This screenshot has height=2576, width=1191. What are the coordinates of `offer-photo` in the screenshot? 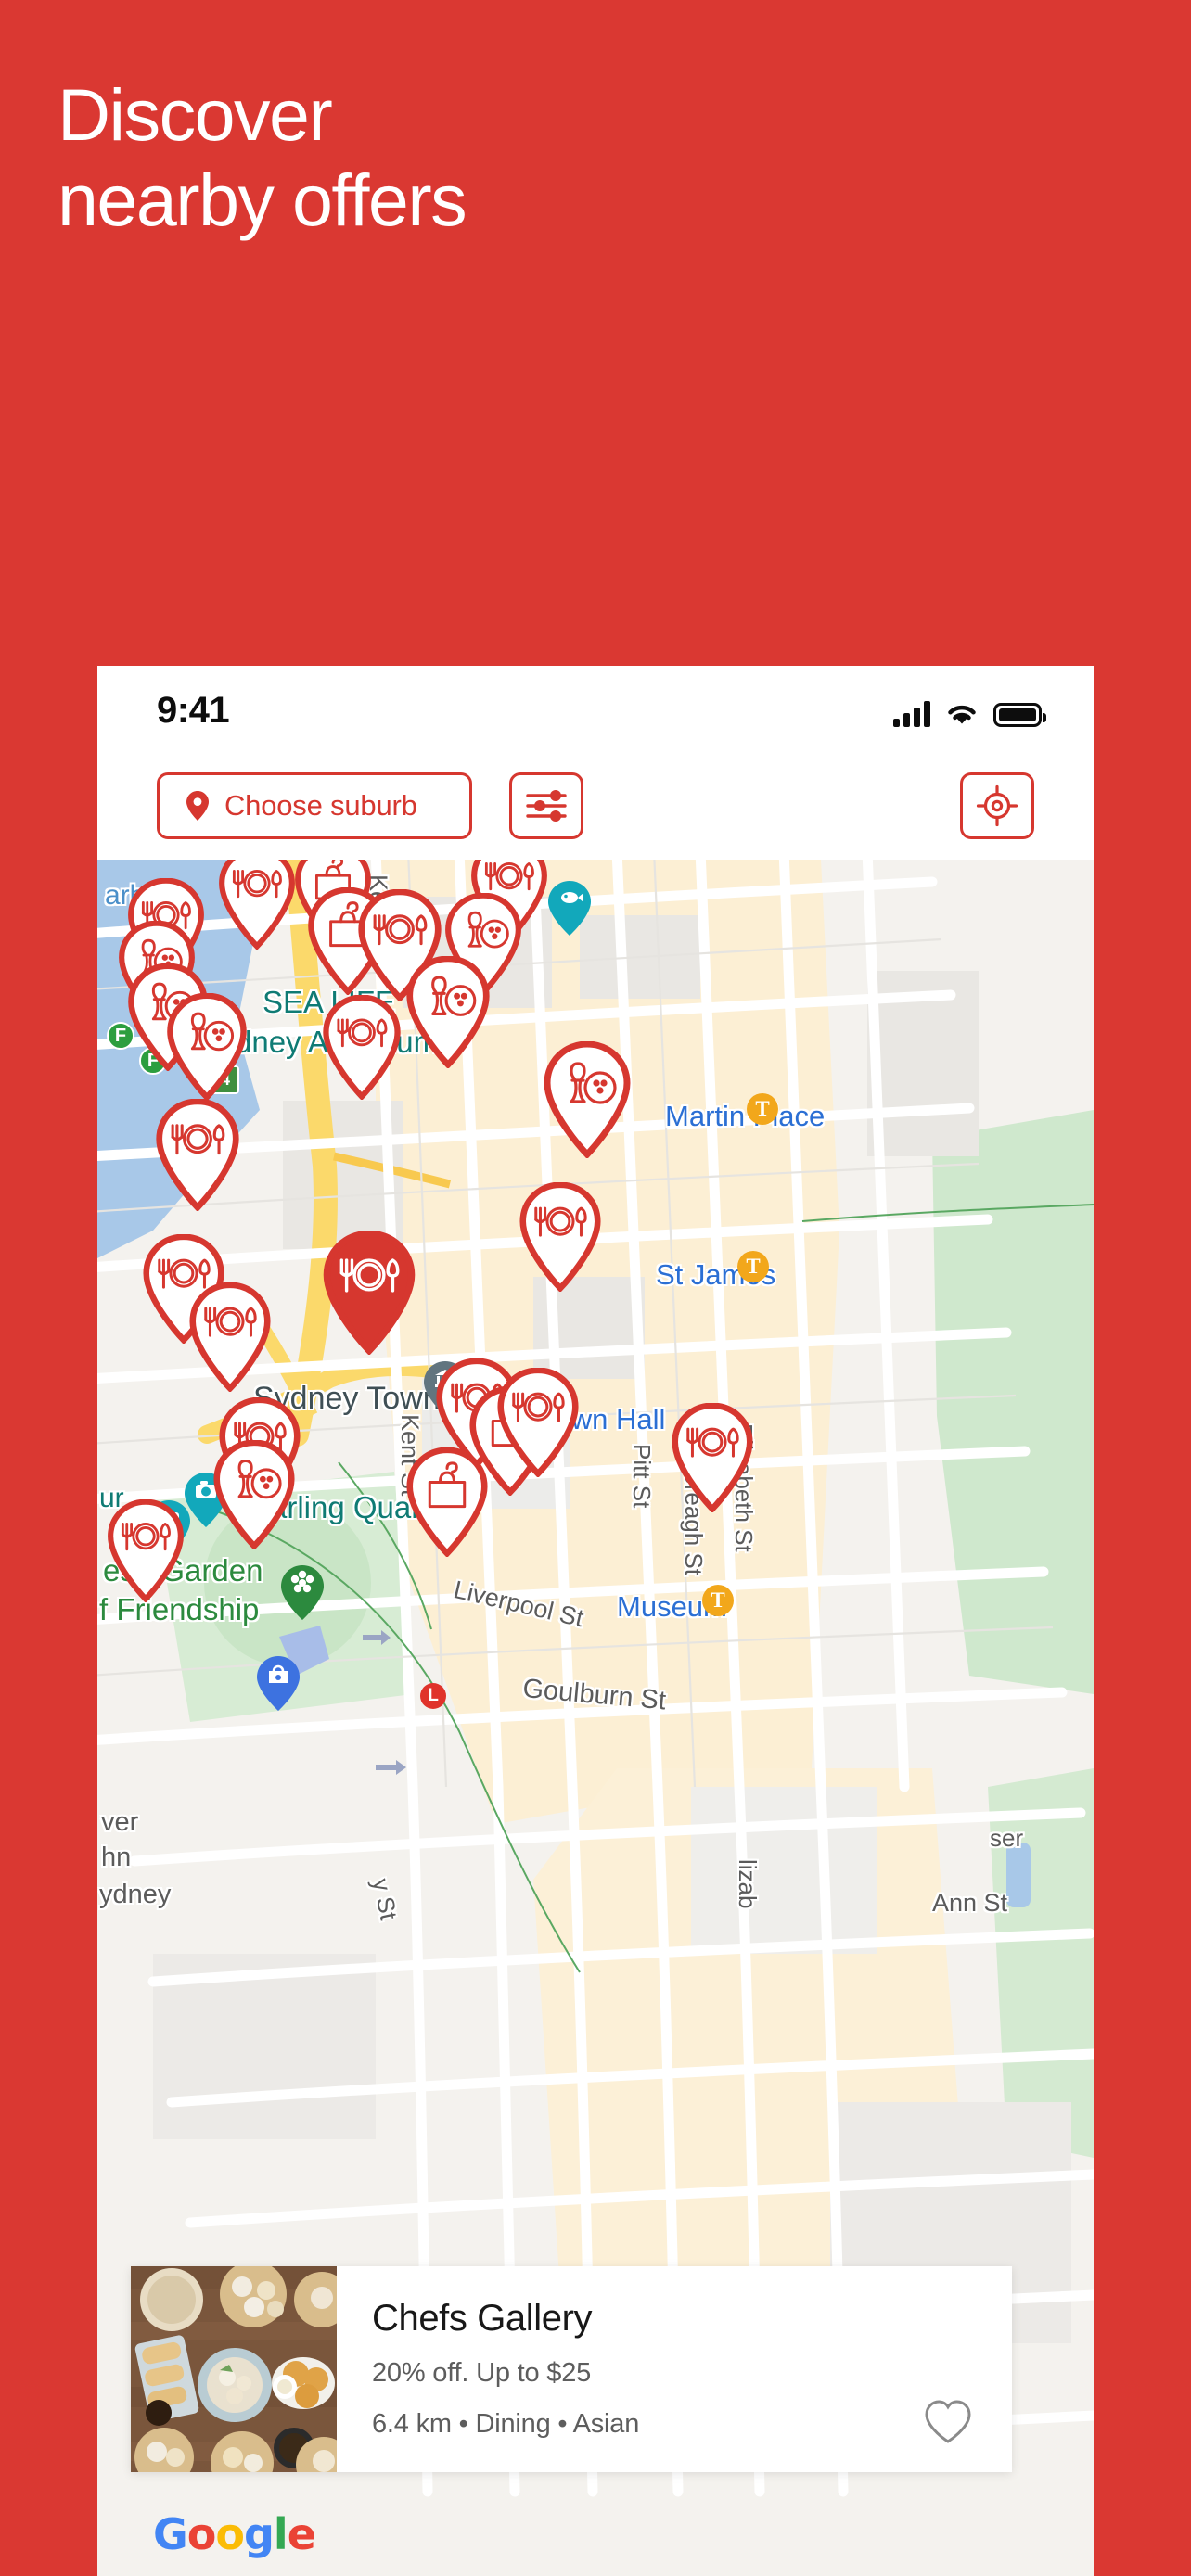 It's located at (234, 2369).